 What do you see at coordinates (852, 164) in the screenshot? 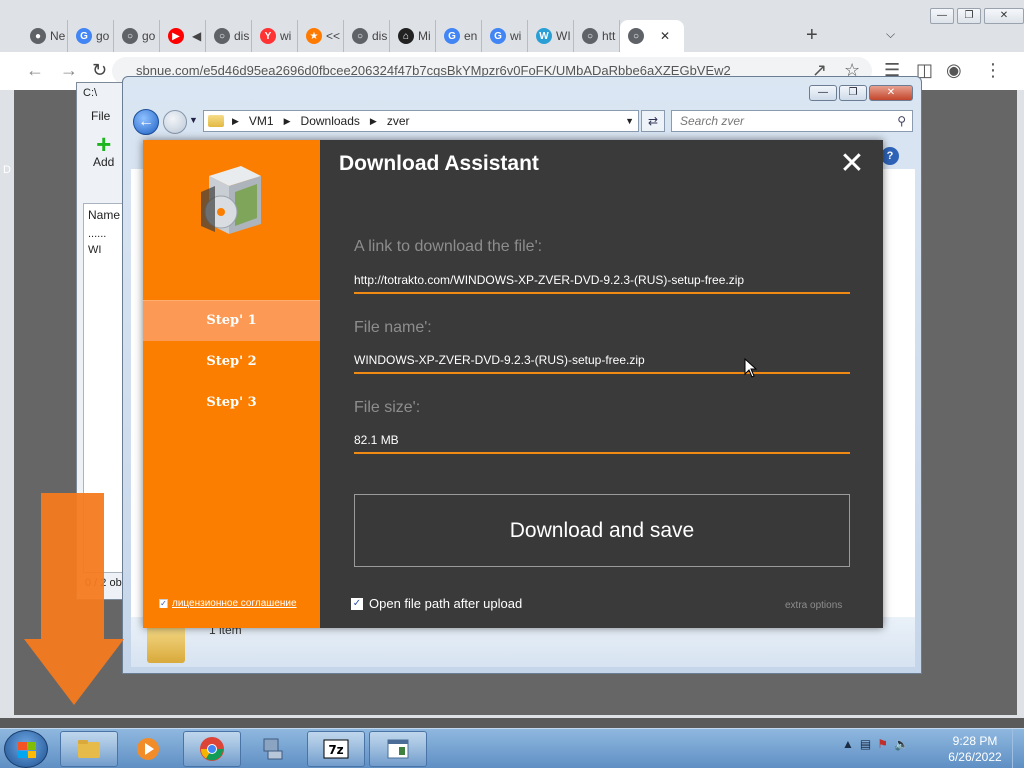
I see `close-icon: ✕` at bounding box center [852, 164].